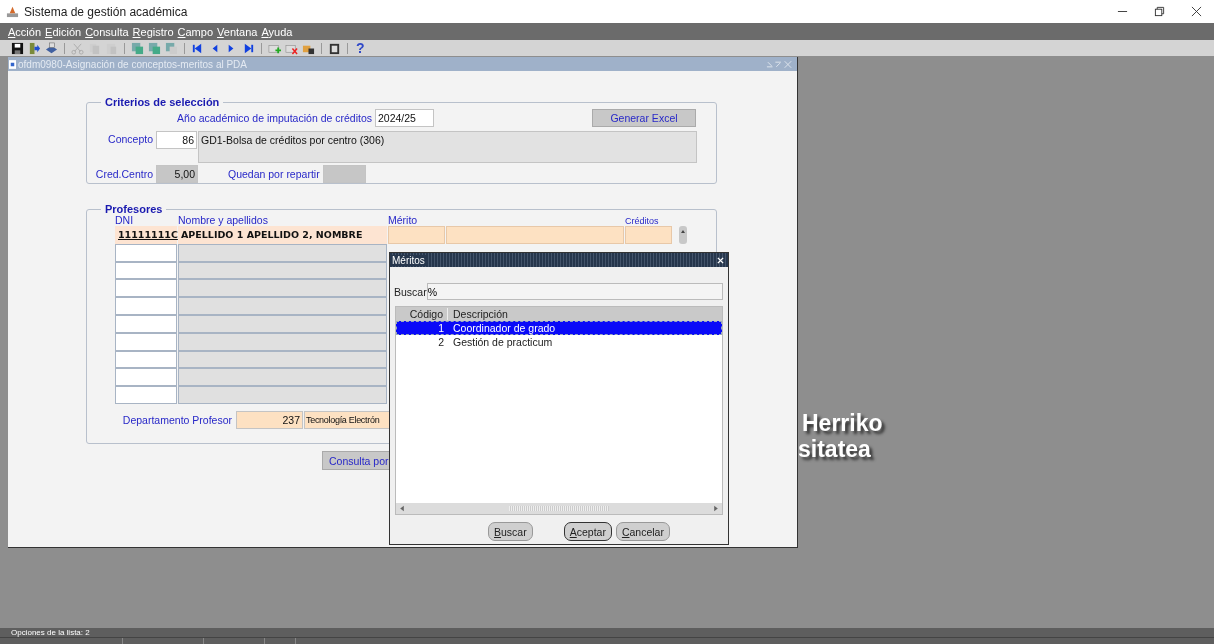 This screenshot has height=644, width=1214. What do you see at coordinates (644, 118) in the screenshot?
I see `generate-excel-button: Generar Excel` at bounding box center [644, 118].